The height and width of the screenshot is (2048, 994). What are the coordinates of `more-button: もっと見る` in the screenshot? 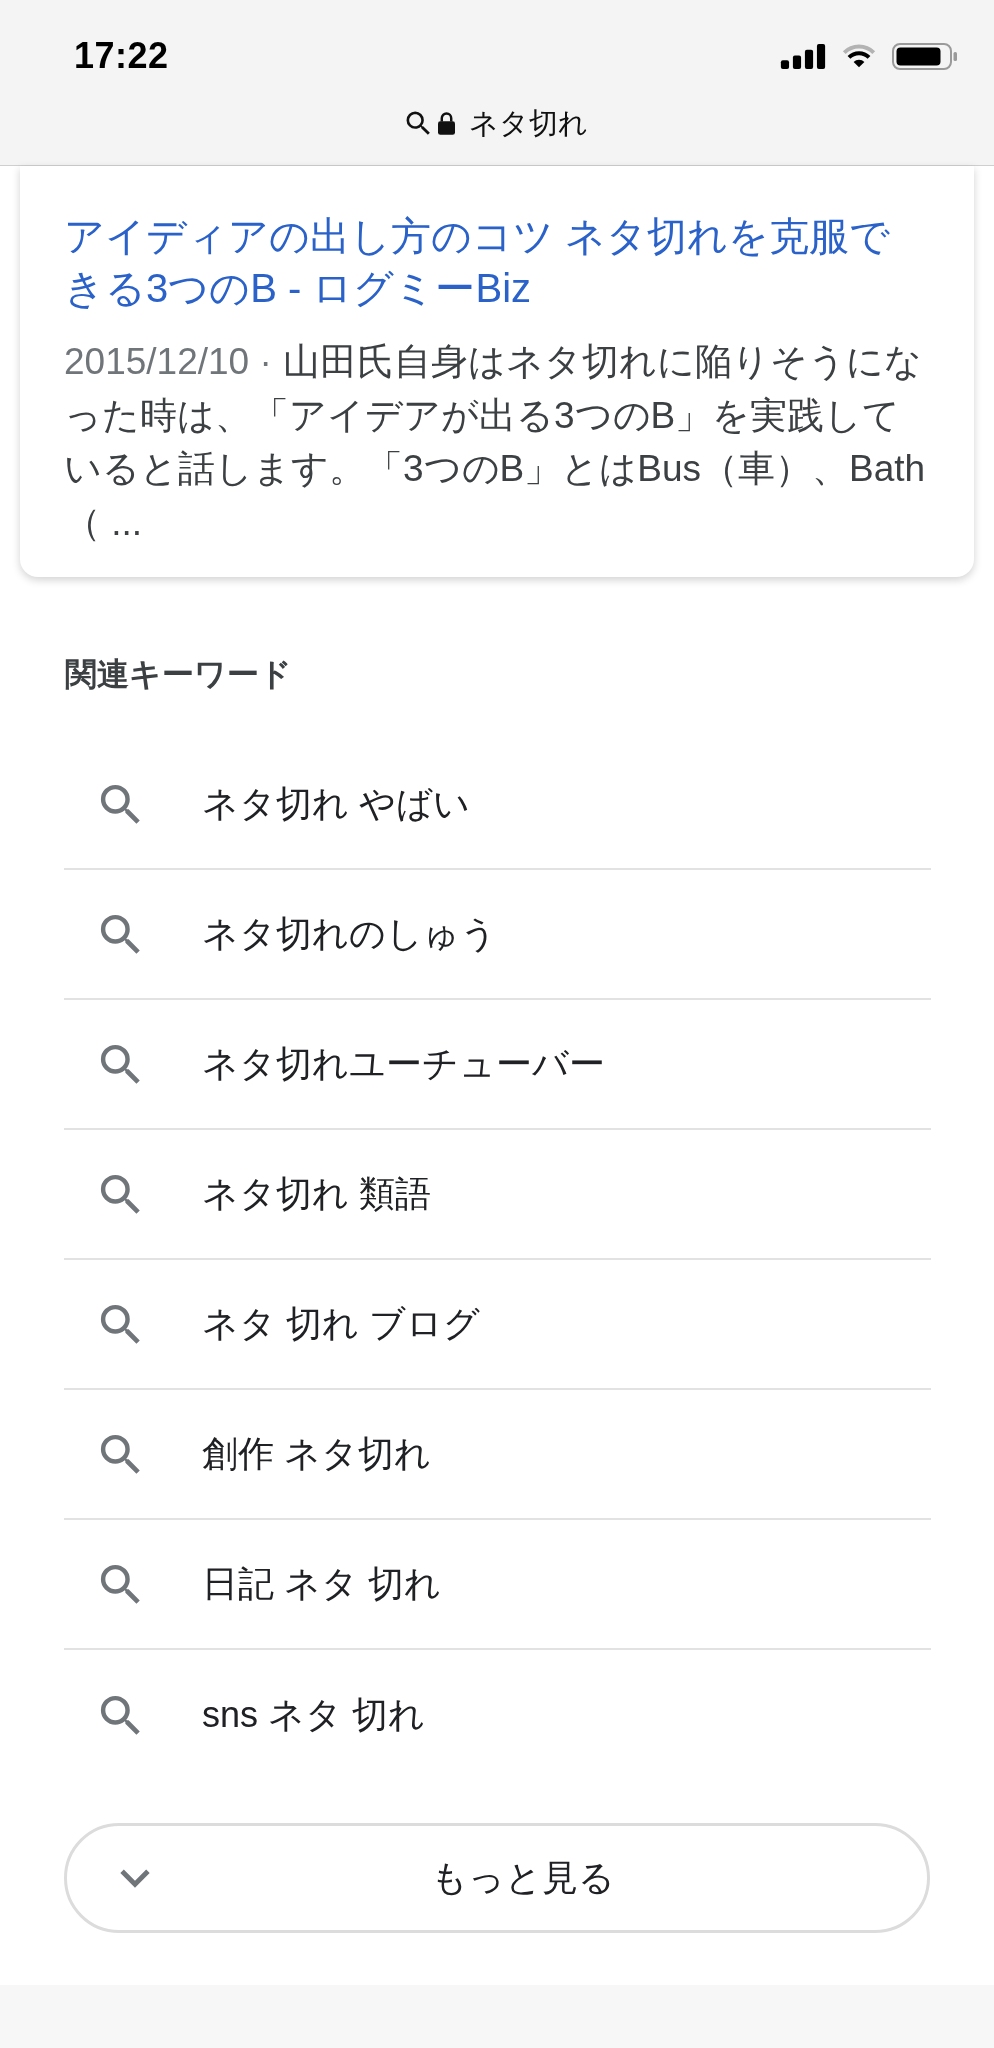 It's located at (497, 1878).